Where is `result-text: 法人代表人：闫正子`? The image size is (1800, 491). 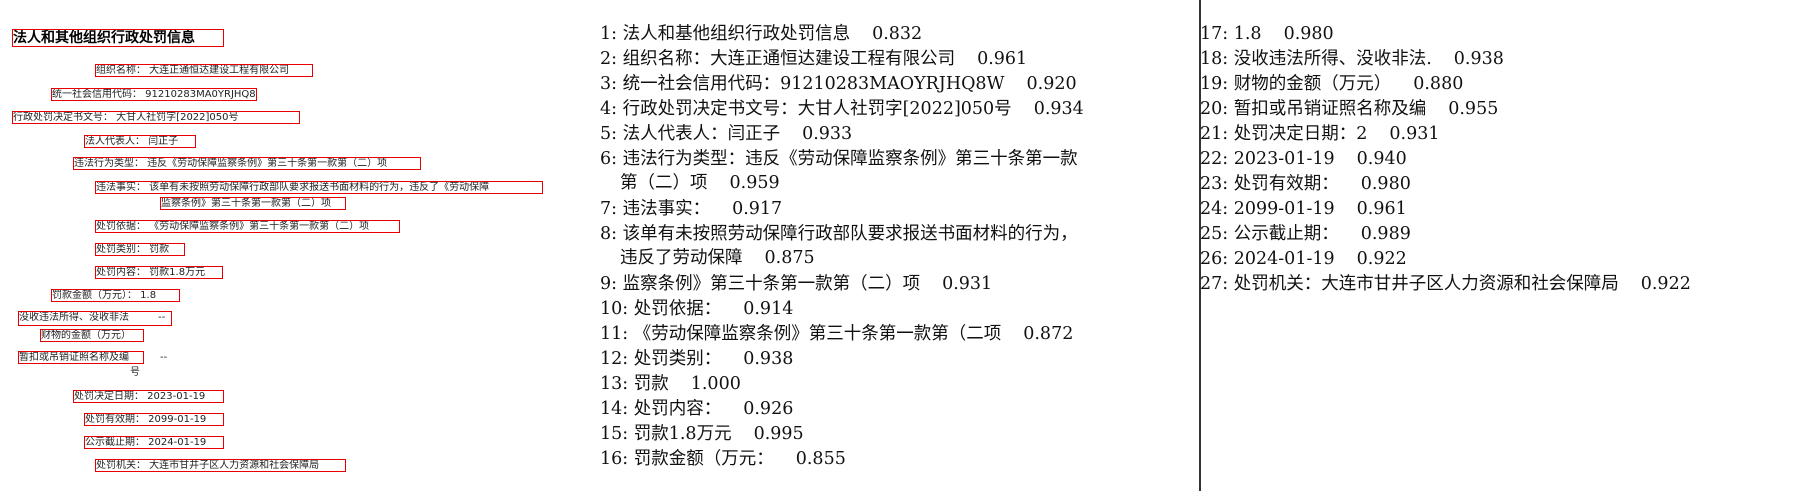
result-text: 法人代表人：闫正子 is located at coordinates (701, 134).